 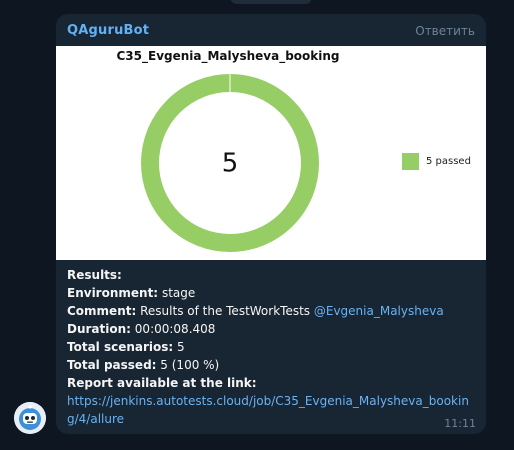 I want to click on sender-name: QAguruBot, so click(x=108, y=30).